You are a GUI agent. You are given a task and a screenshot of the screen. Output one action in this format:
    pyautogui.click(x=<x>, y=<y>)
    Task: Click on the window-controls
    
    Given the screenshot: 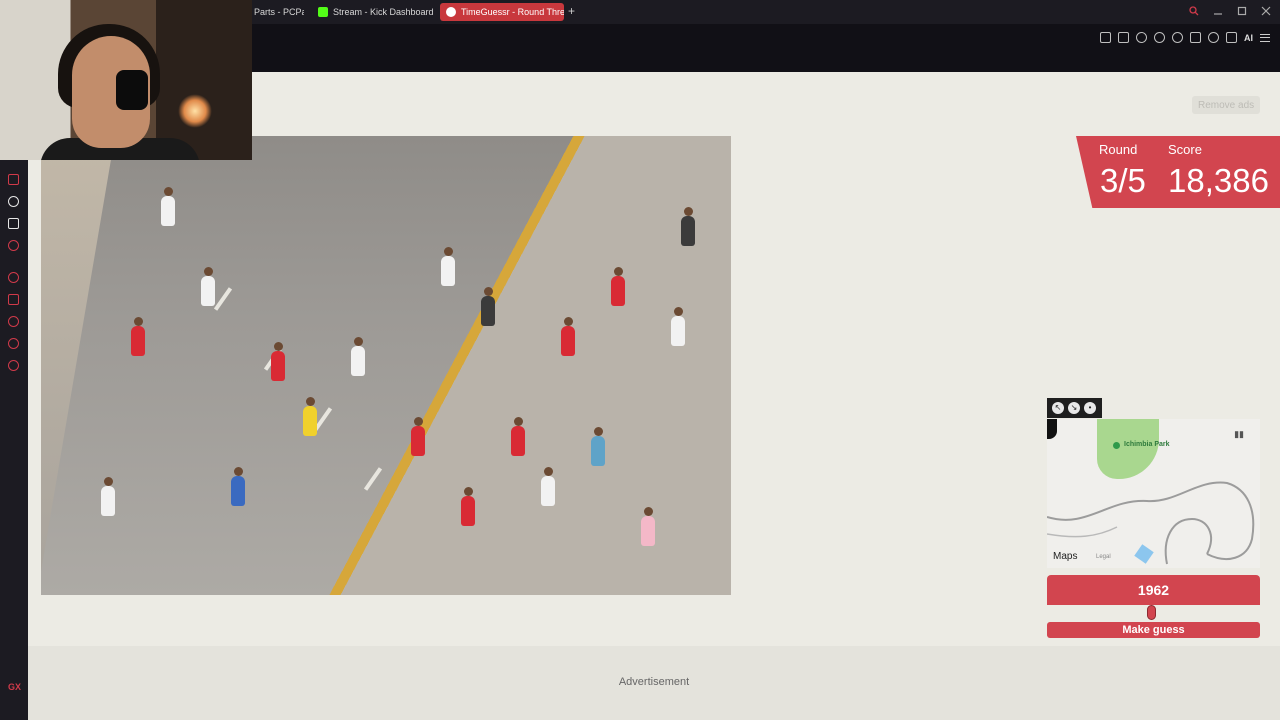 What is the action you would take?
    pyautogui.click(x=1230, y=11)
    